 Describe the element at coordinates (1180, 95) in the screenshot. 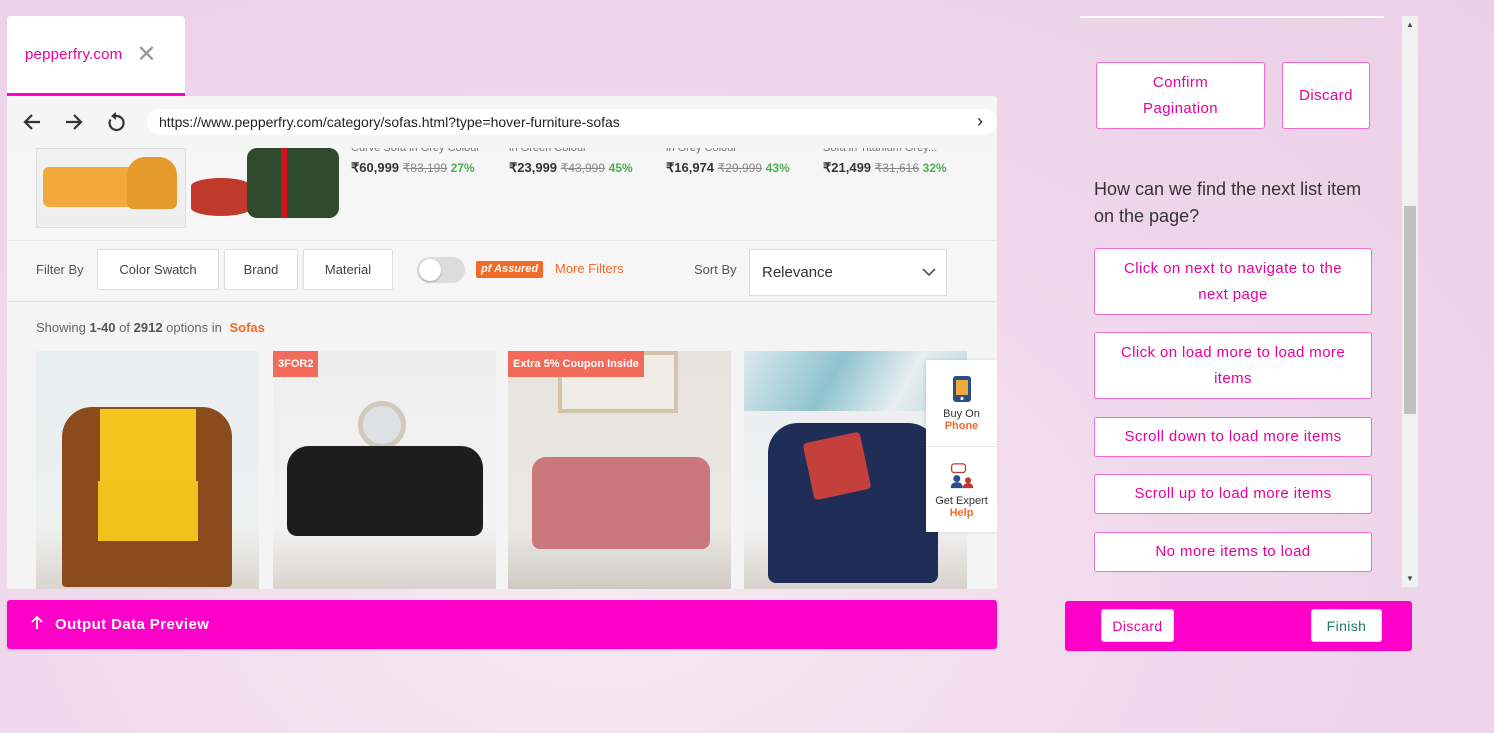

I see `confirm-pagination-button: Confirm Pagination` at that location.